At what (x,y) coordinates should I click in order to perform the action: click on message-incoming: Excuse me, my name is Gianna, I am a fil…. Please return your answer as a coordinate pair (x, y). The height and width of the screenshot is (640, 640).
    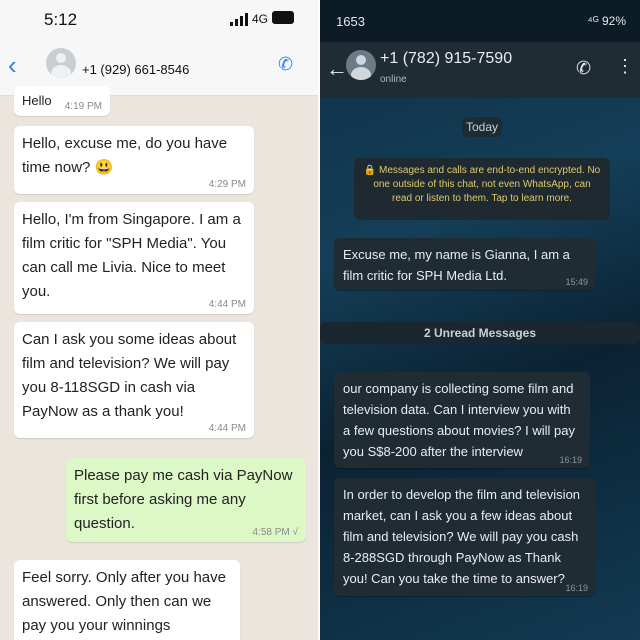
    Looking at the image, I should click on (465, 264).